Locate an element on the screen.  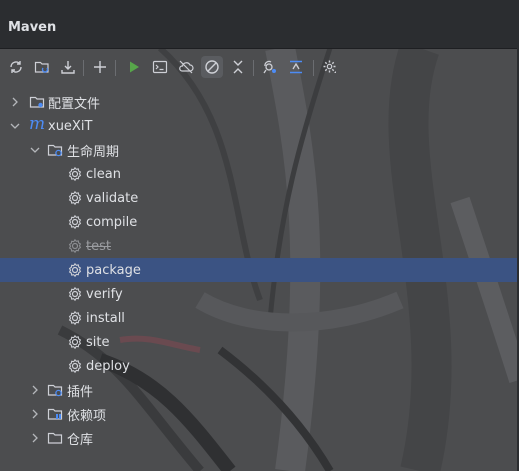
run-button is located at coordinates (134, 67).